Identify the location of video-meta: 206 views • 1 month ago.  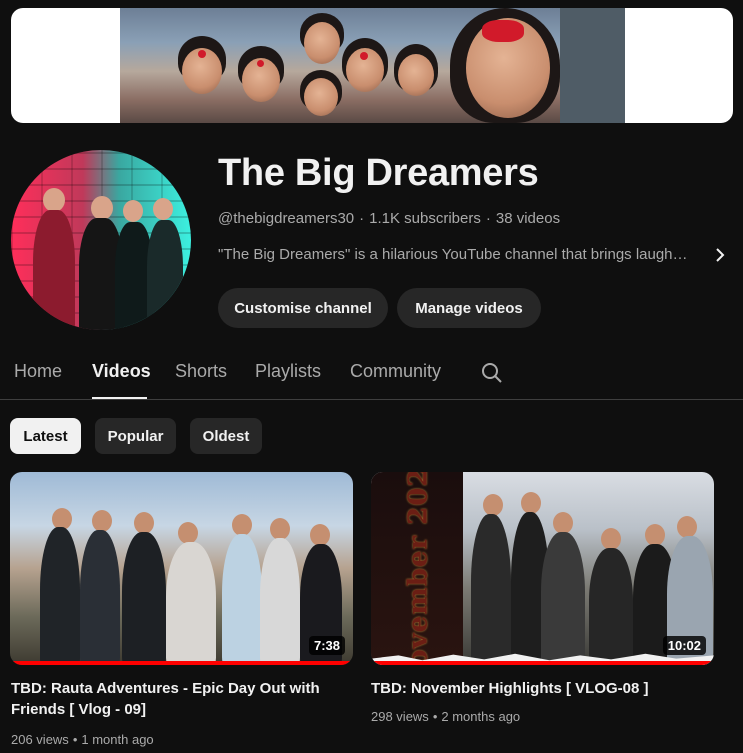
(82, 739).